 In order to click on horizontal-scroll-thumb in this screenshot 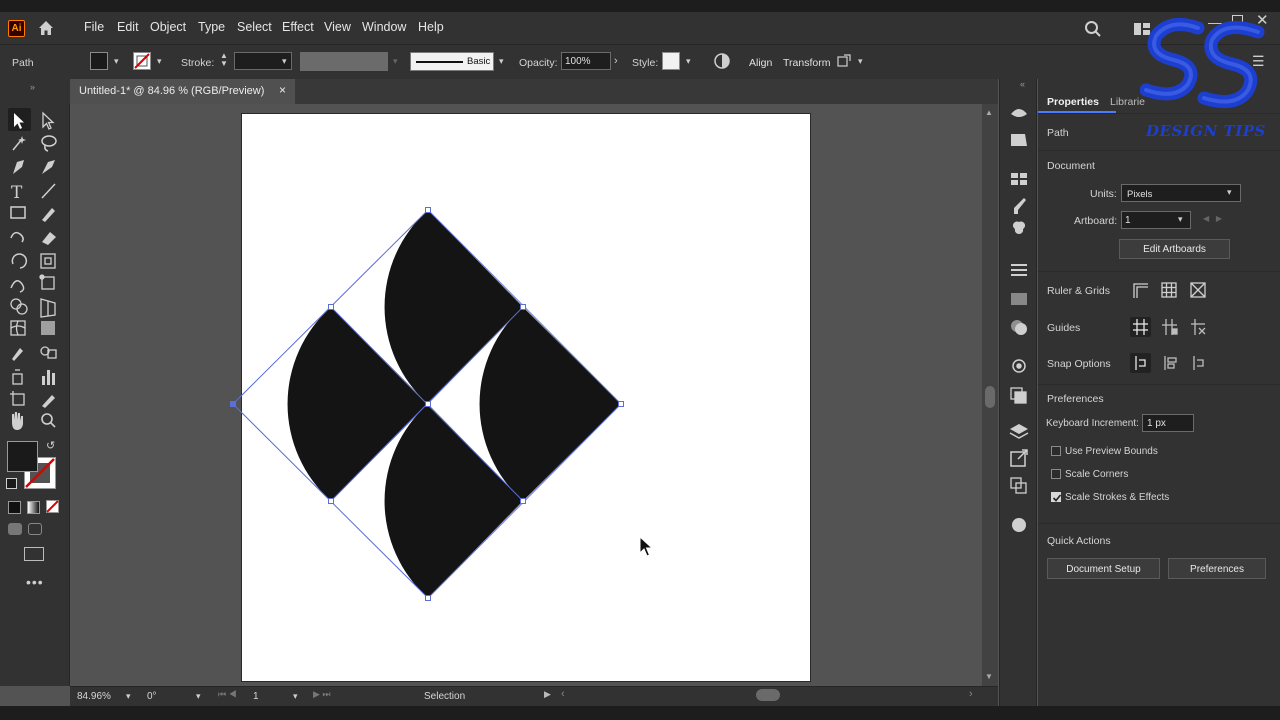, I will do `click(768, 695)`.